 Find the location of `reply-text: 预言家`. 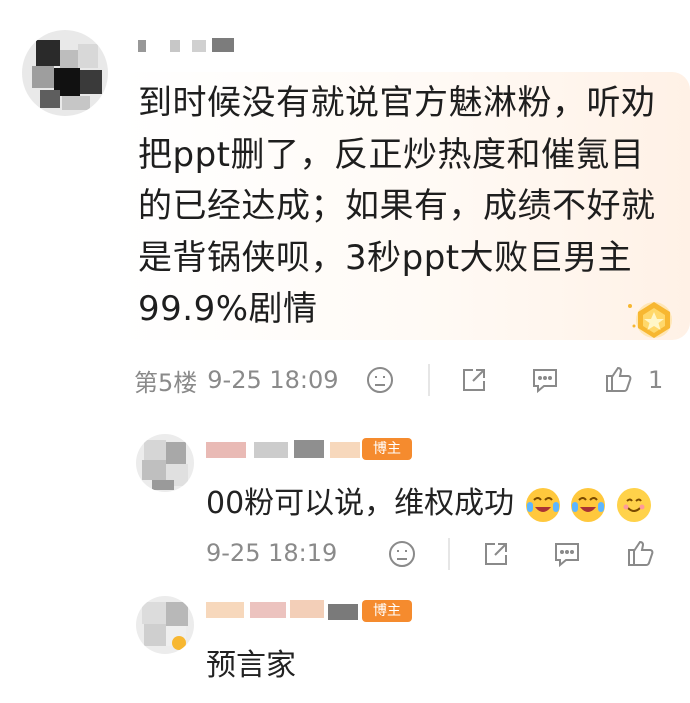

reply-text: 预言家 is located at coordinates (251, 665).